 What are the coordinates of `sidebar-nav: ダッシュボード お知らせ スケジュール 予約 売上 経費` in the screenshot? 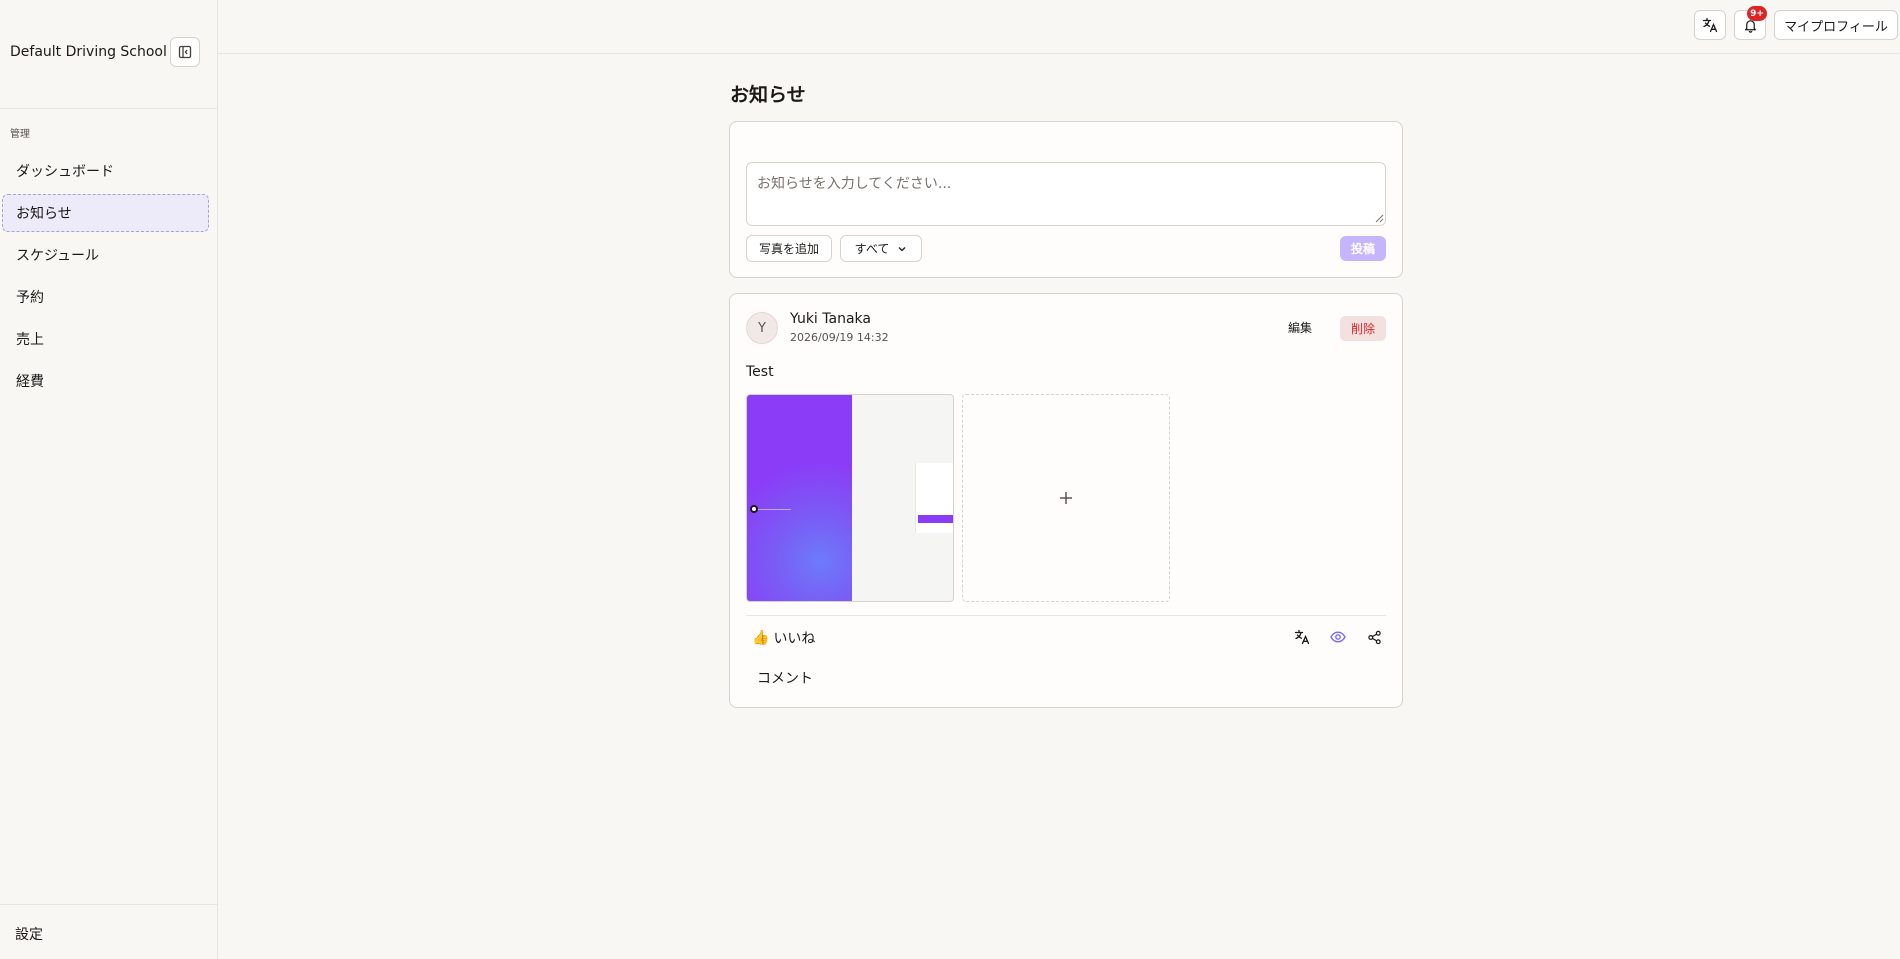 It's located at (105, 278).